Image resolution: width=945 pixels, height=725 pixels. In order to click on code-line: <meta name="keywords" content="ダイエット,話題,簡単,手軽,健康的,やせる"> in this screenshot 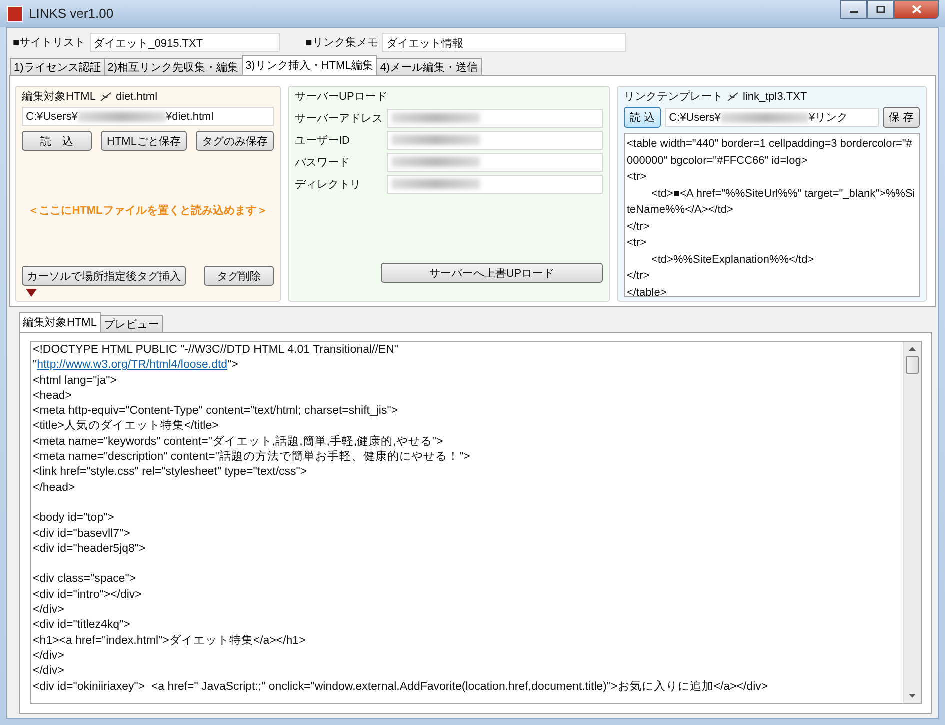, I will do `click(238, 442)`.